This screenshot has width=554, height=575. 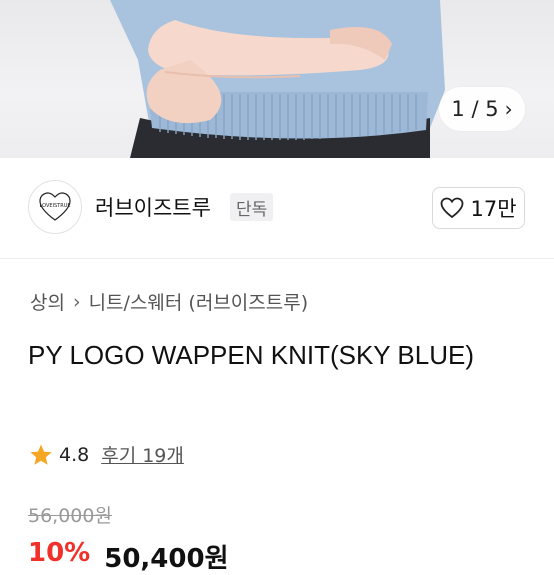 What do you see at coordinates (142, 454) in the screenshot?
I see `review-link: 후기 19개` at bounding box center [142, 454].